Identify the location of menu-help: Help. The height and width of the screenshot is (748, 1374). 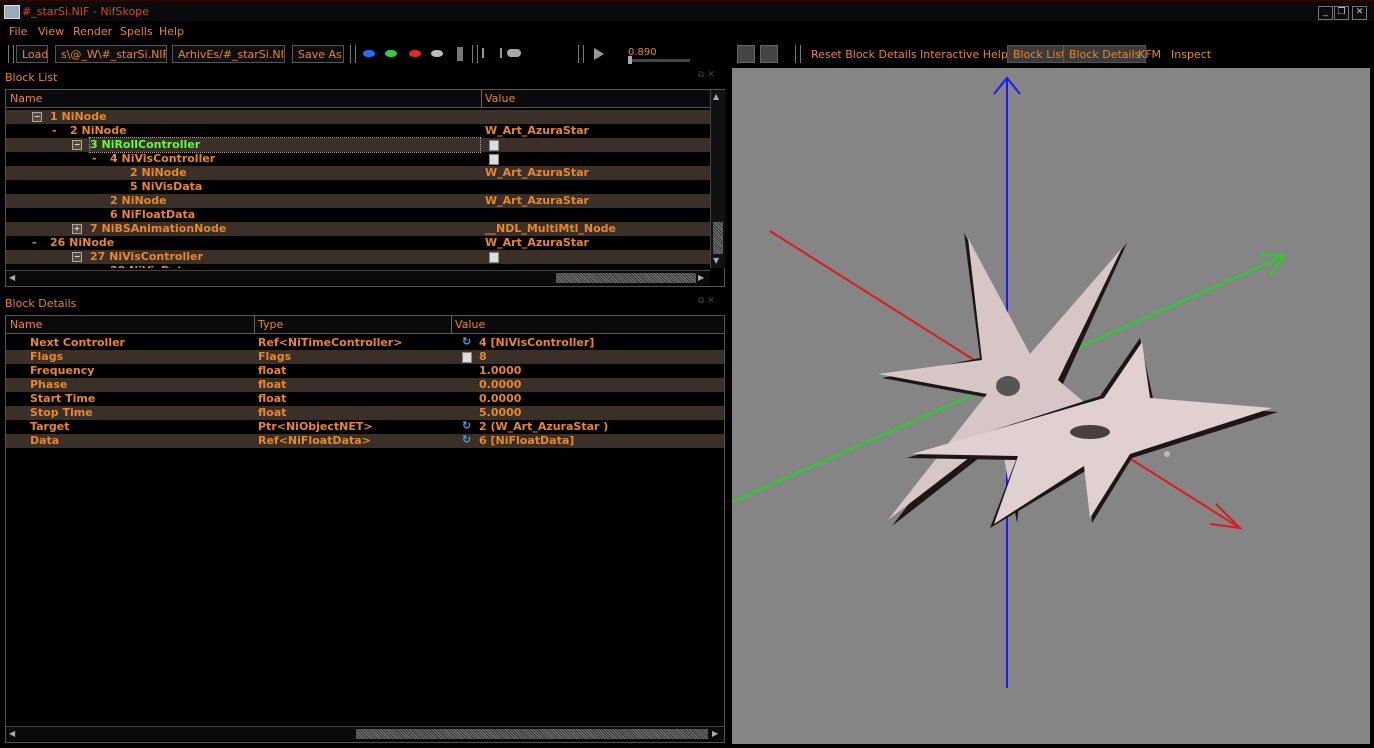
(171, 31).